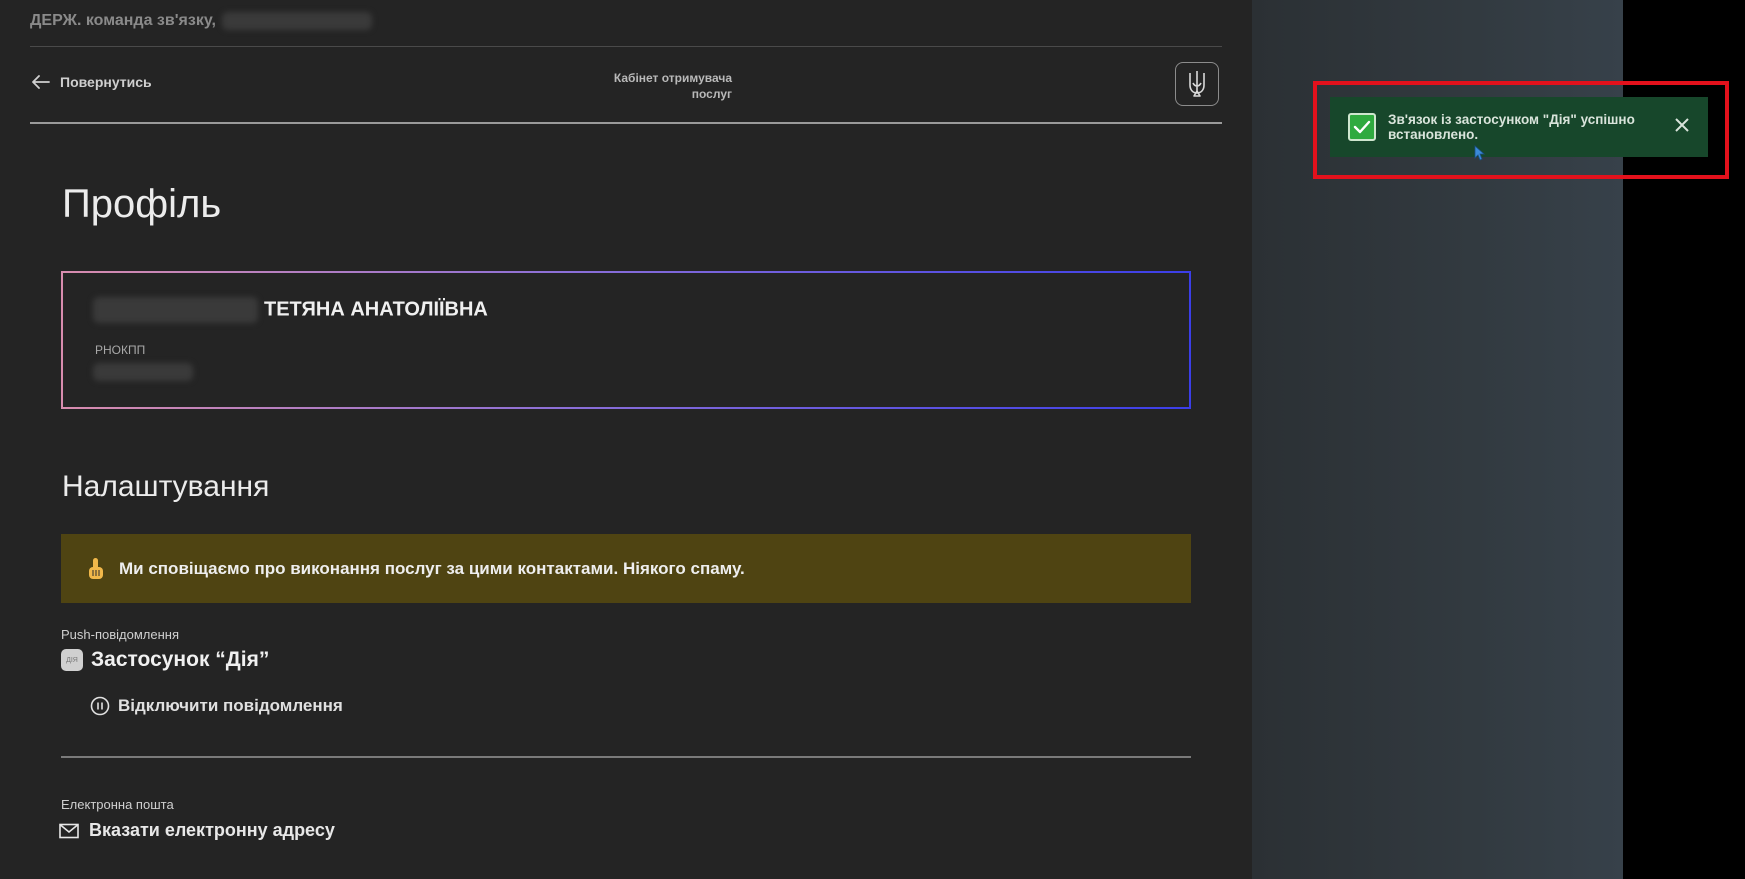 The height and width of the screenshot is (879, 1745). What do you see at coordinates (123, 21) in the screenshot?
I see `org-title-text: ДЕРЖ. команда зв'язку,` at bounding box center [123, 21].